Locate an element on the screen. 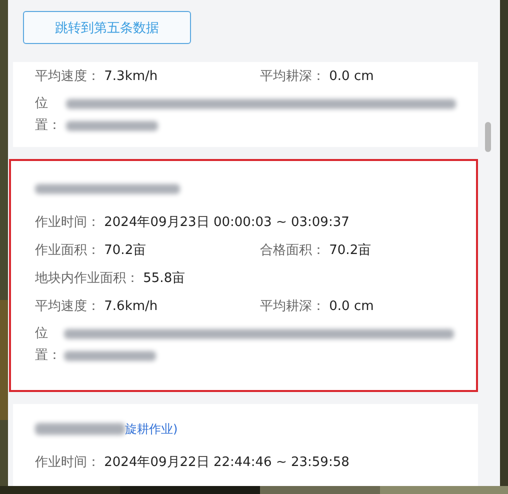 The height and width of the screenshot is (494, 508). scrollbar-thumb is located at coordinates (488, 137).